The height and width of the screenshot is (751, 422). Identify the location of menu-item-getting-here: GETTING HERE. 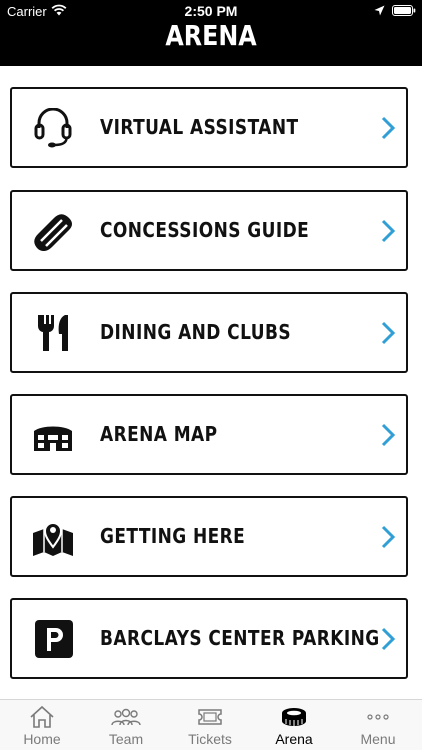
(209, 536).